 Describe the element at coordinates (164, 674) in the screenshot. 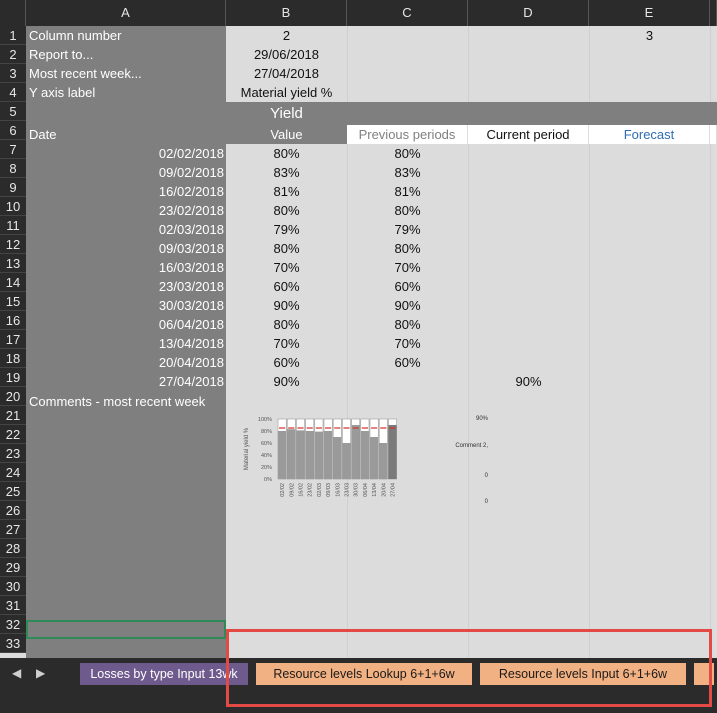

I see `tab-losses-by-type: Losses by type Input 13wk` at that location.